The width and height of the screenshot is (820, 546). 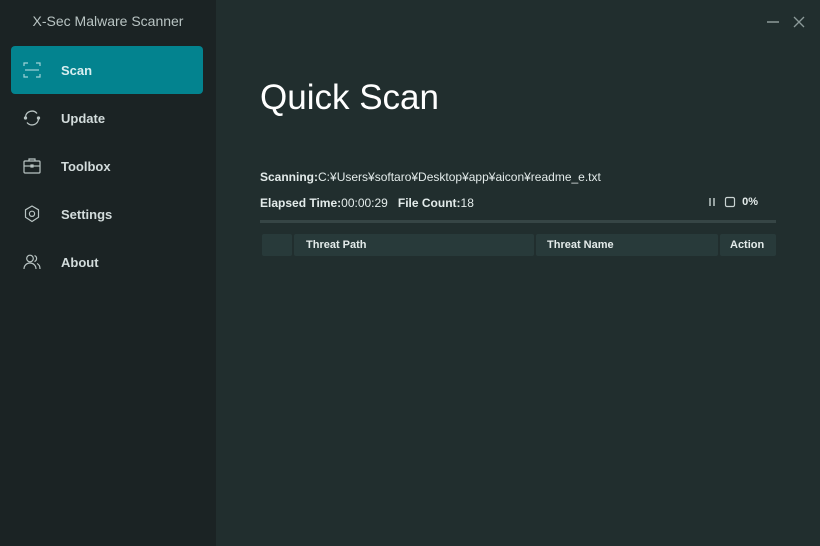 I want to click on close-icon, so click(x=799, y=22).